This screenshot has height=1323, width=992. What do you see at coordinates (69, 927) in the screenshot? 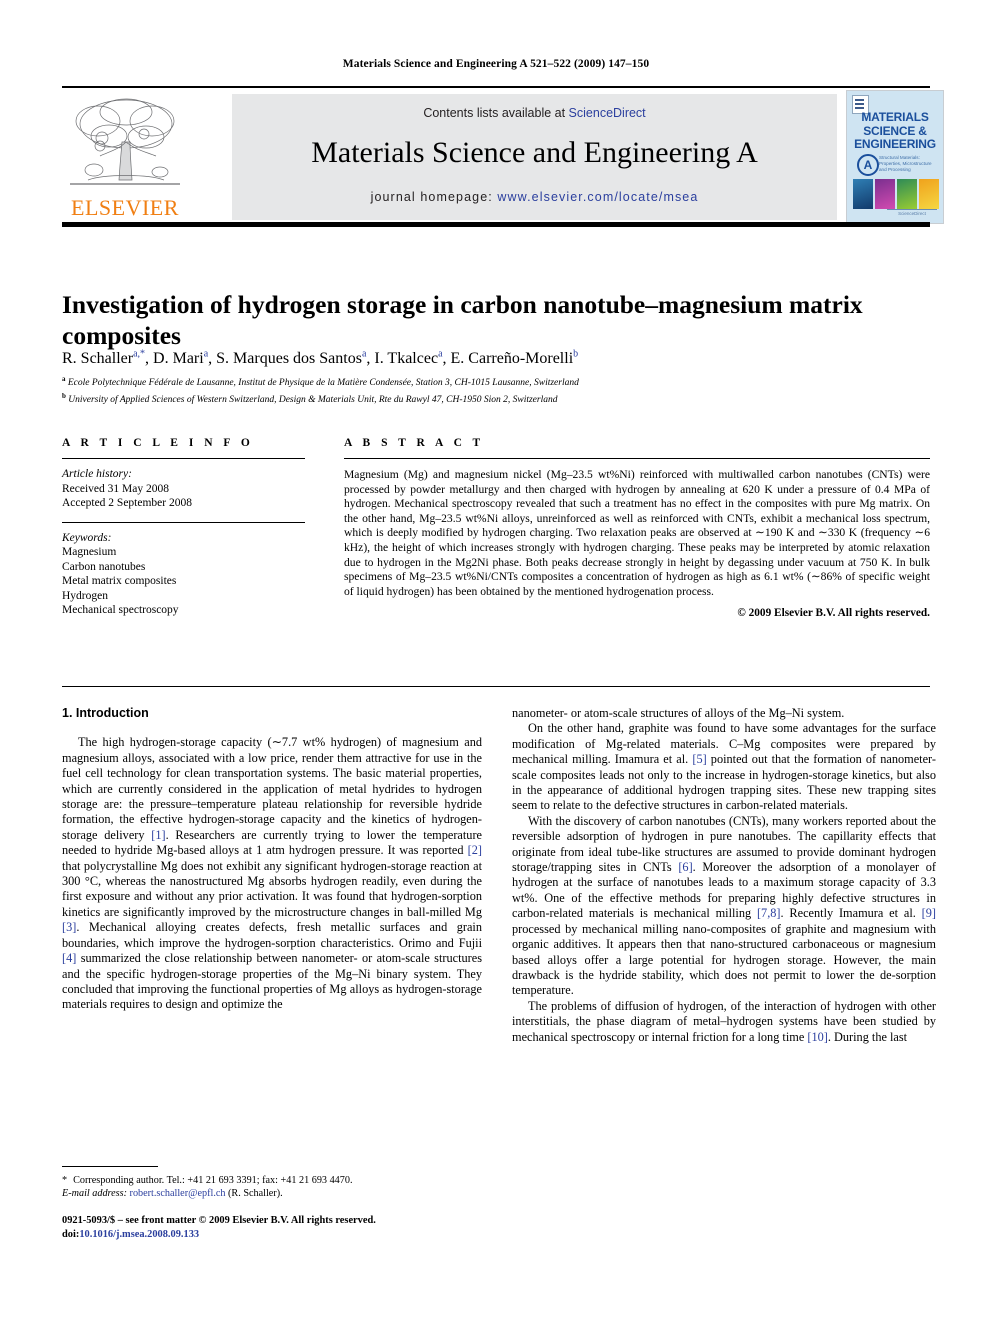
I see `citation-3: [3]` at bounding box center [69, 927].